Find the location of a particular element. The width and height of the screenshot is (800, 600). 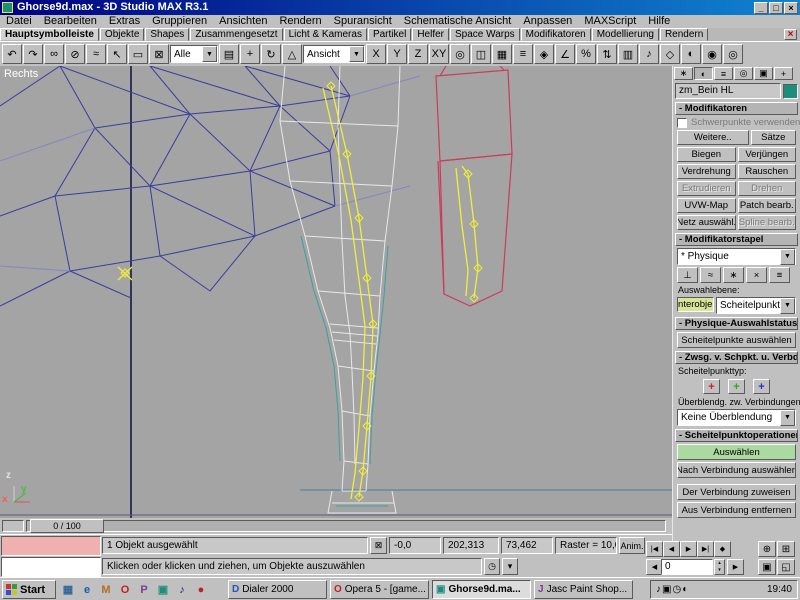

menu-item: Extras is located at coordinates (124, 21).